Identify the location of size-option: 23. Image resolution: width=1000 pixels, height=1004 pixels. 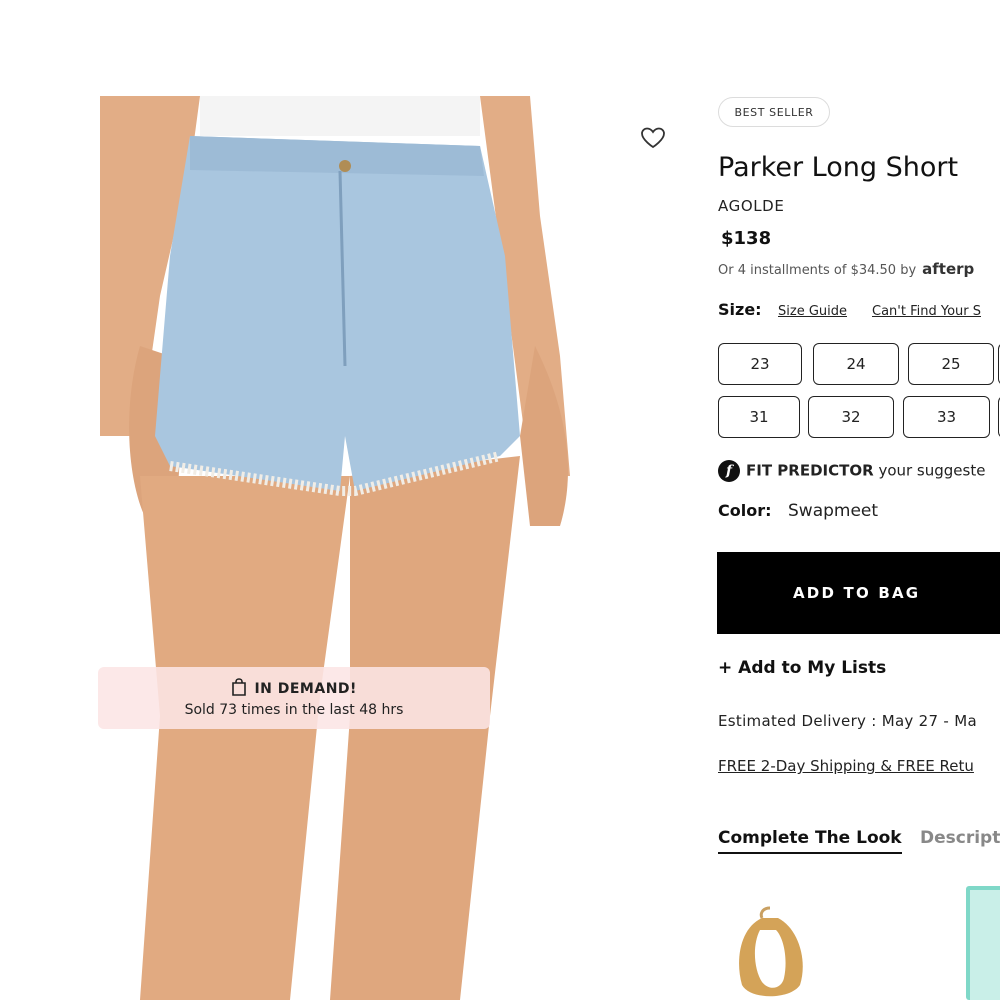
(760, 364).